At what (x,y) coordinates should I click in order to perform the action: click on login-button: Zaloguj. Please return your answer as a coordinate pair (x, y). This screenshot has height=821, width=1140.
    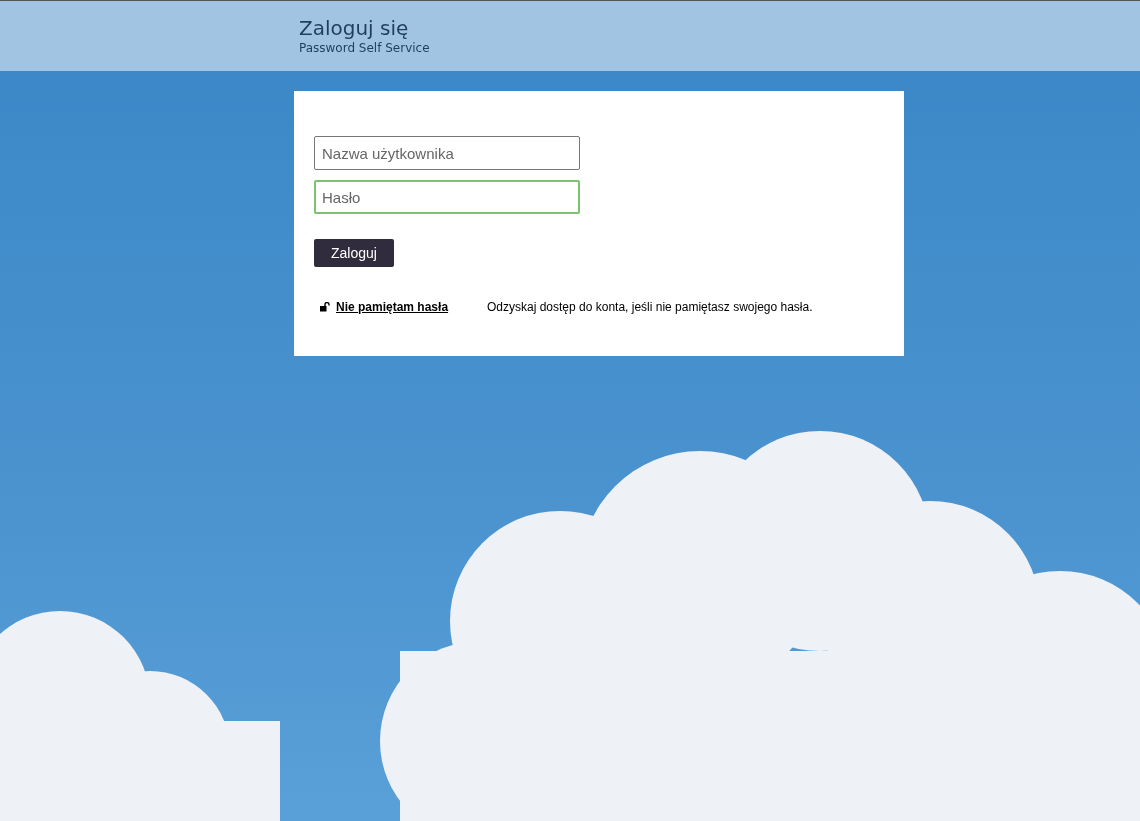
    Looking at the image, I should click on (354, 253).